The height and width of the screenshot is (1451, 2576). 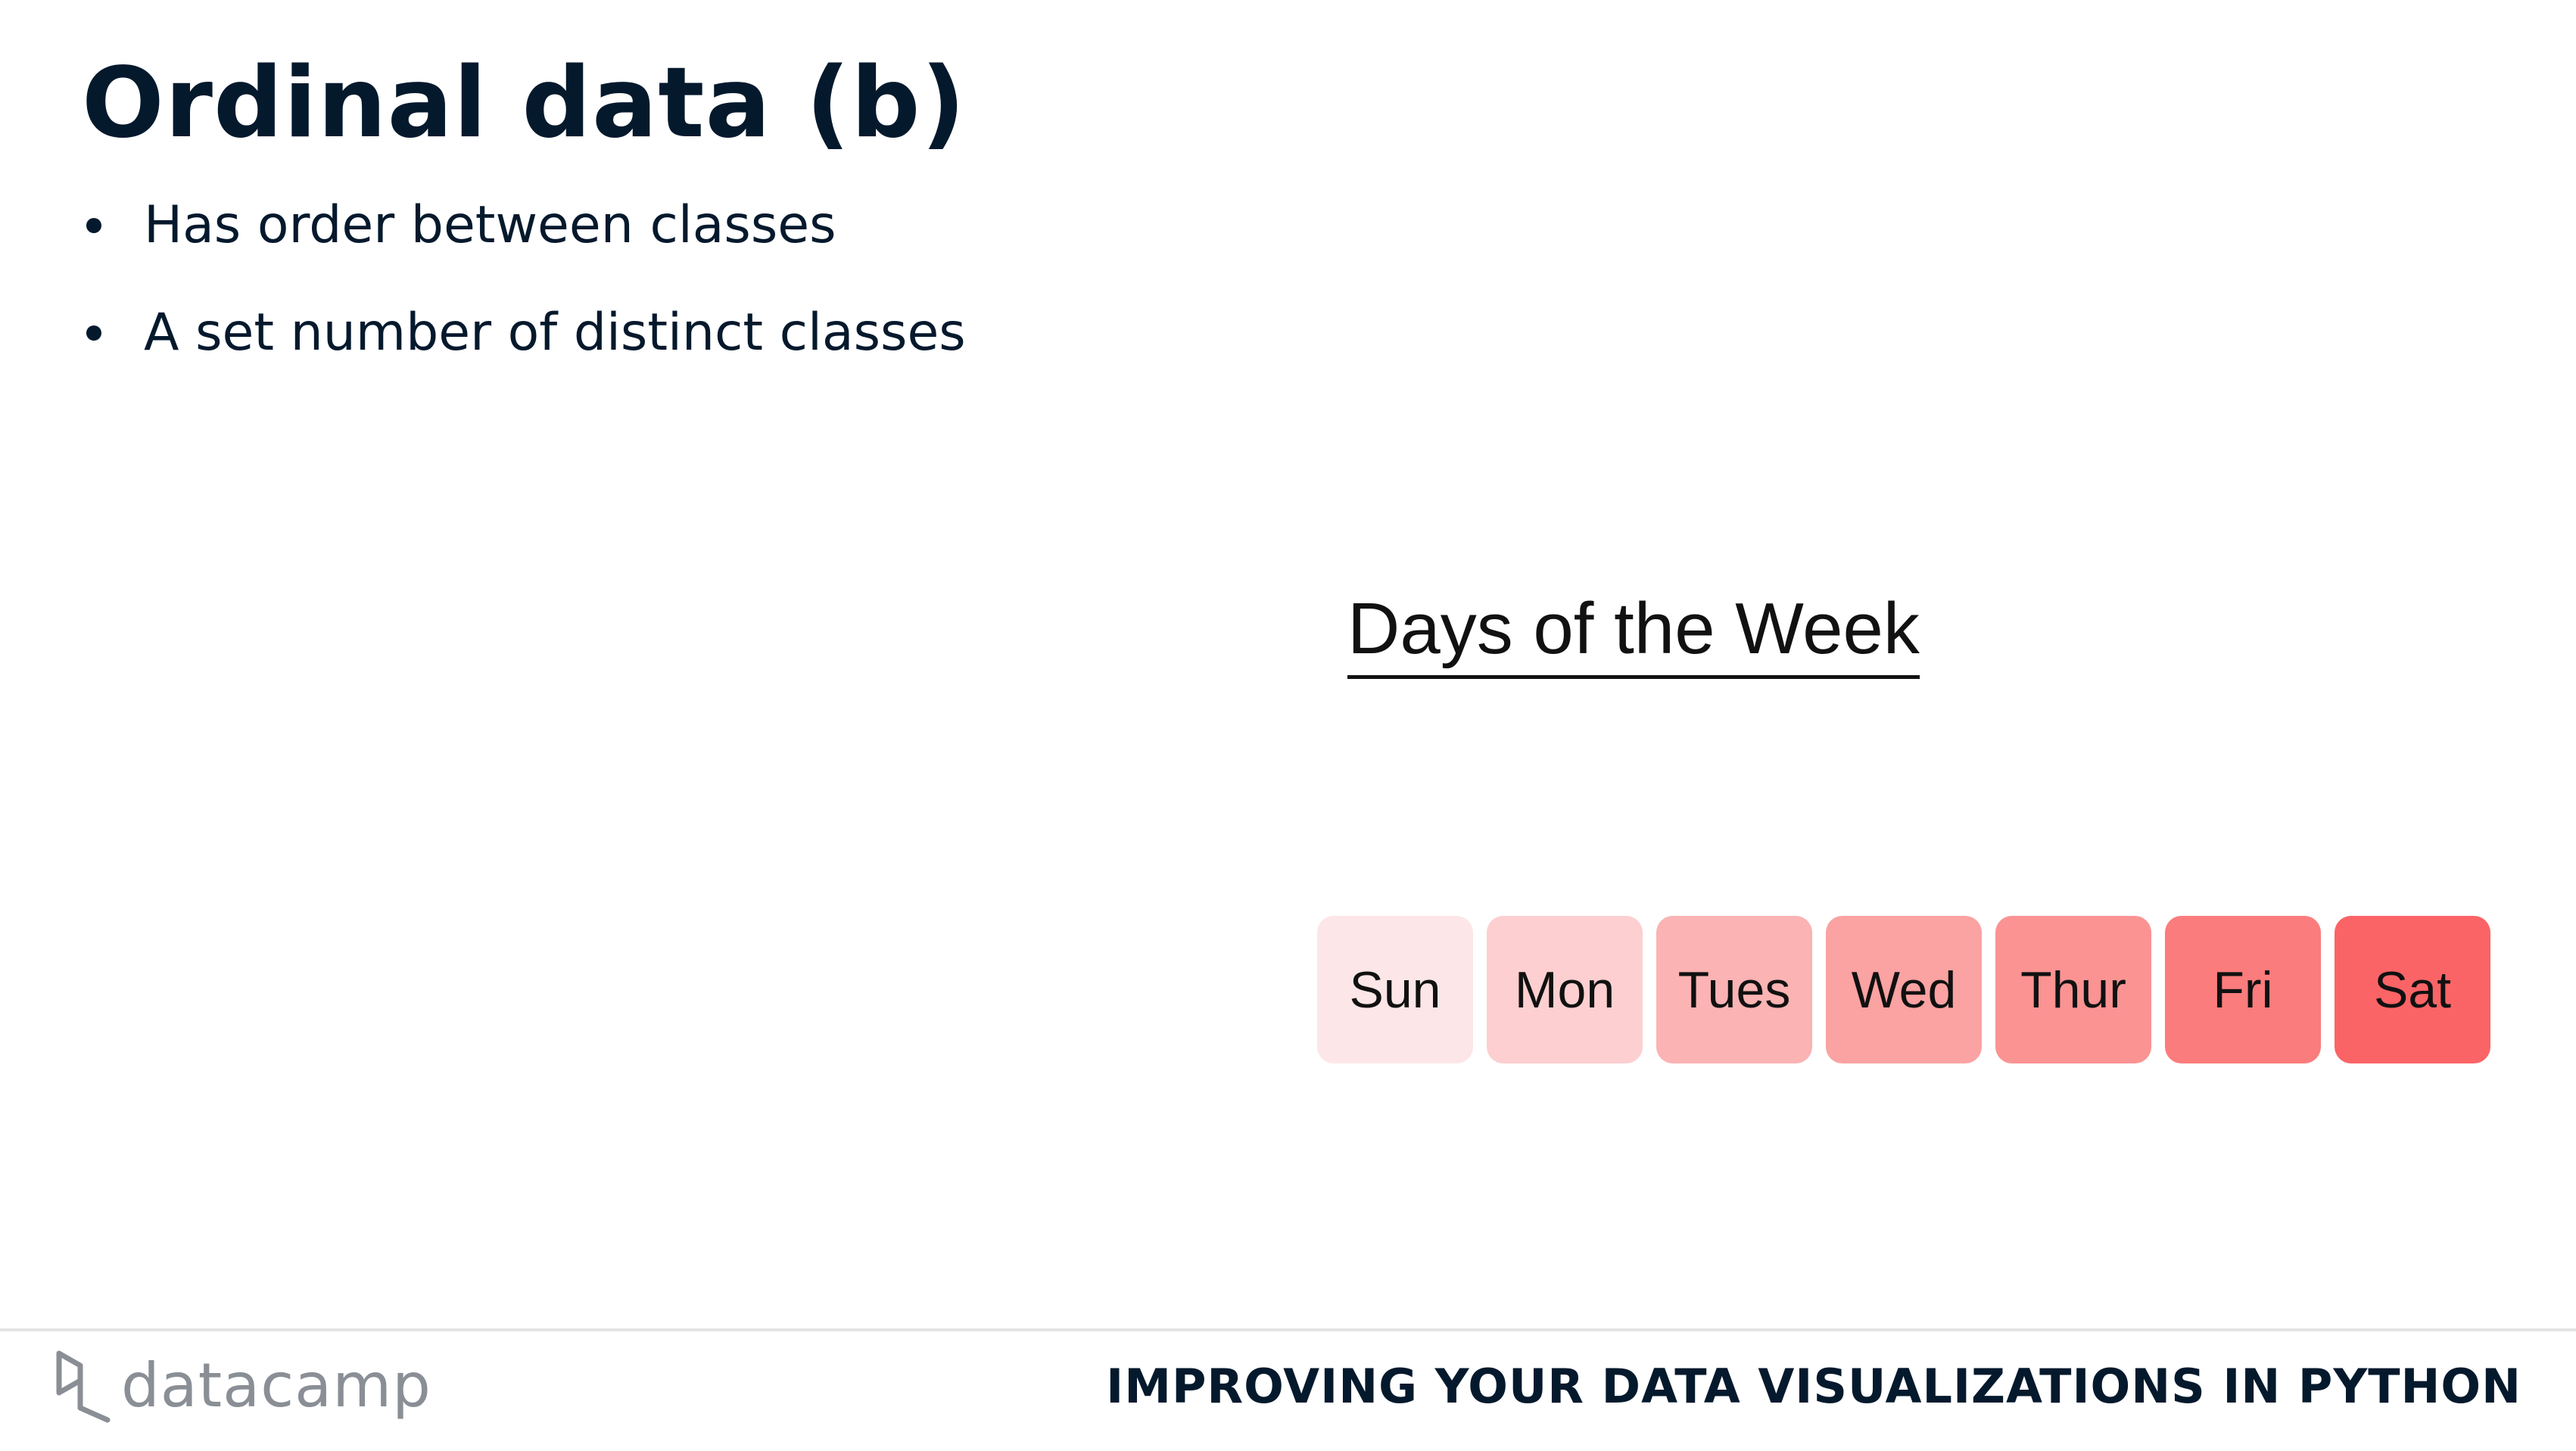 What do you see at coordinates (1565, 990) in the screenshot?
I see `day-box-mon: Mon` at bounding box center [1565, 990].